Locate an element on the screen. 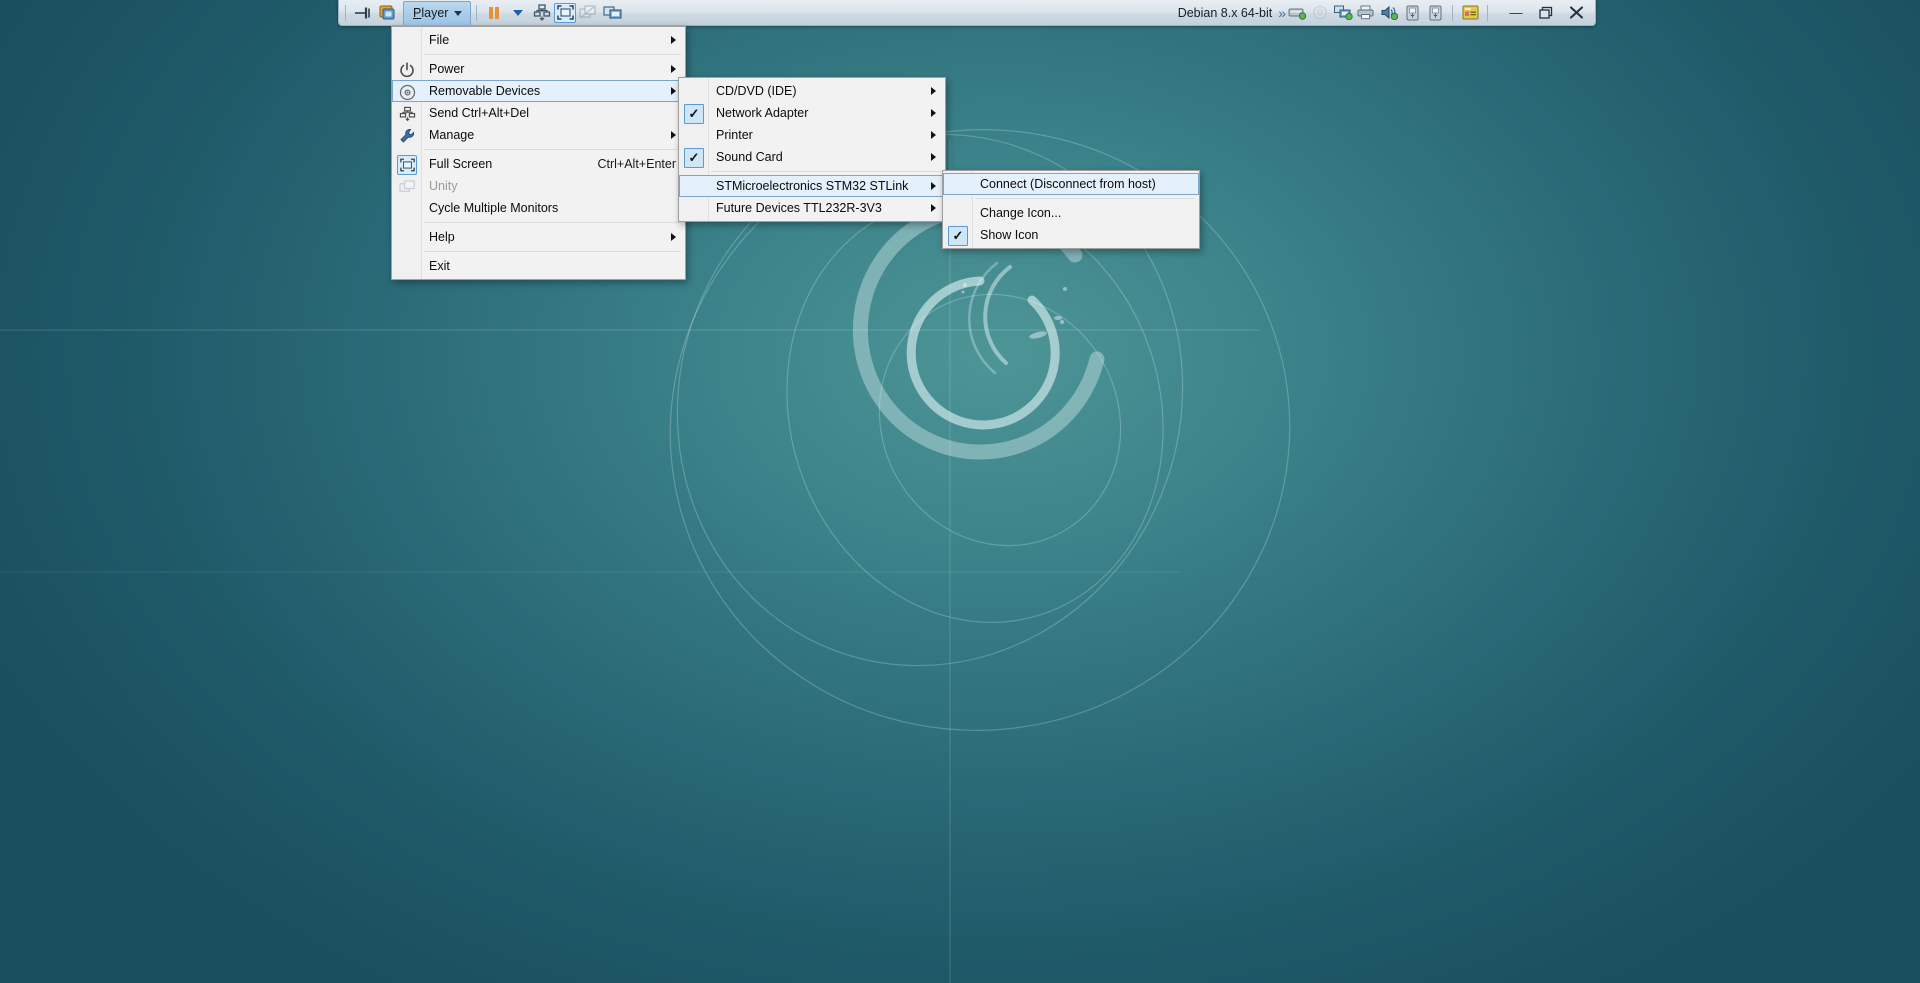 The height and width of the screenshot is (983, 1920). window-controls: — is located at coordinates (1548, 13).